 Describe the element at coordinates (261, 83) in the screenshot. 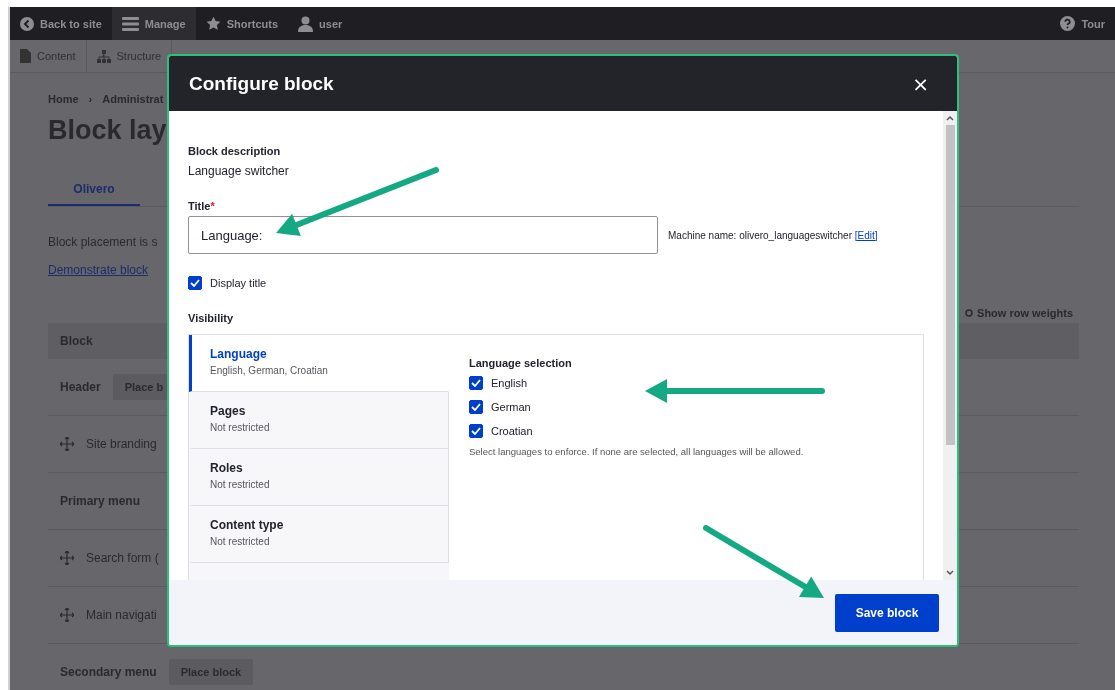

I see `dialog-title: Configure block` at that location.